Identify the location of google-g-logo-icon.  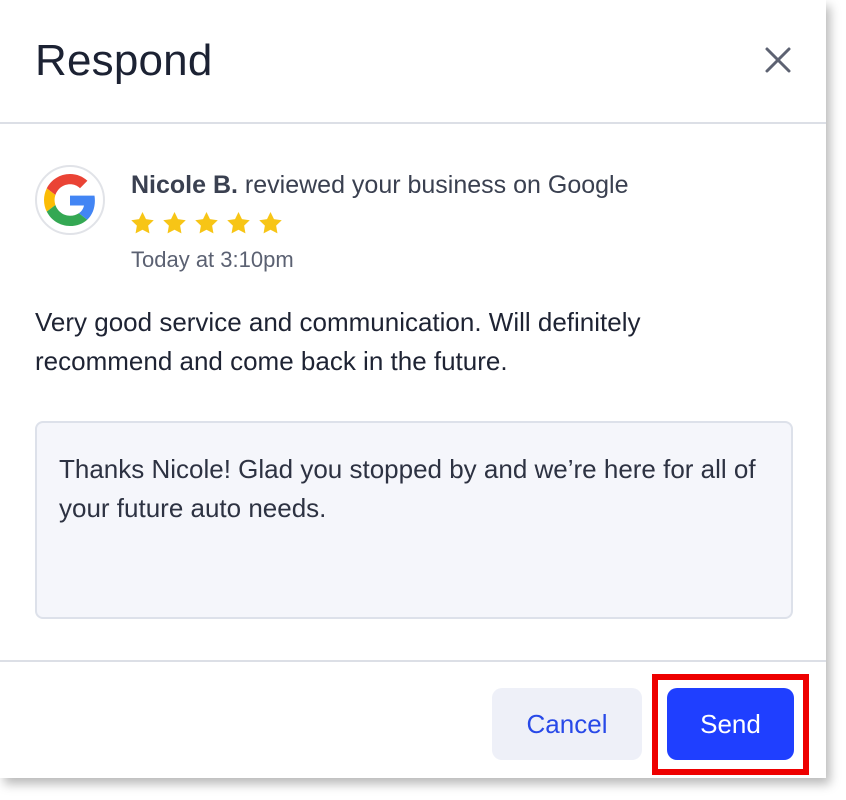
(69, 200).